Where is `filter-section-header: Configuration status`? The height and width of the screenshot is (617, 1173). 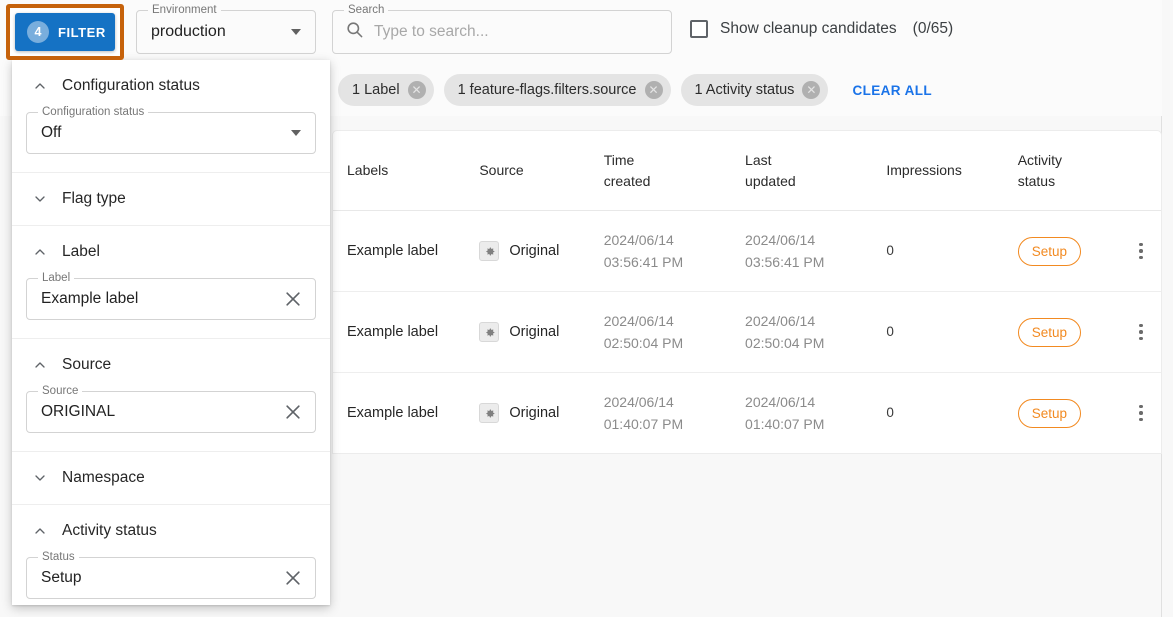
filter-section-header: Configuration status is located at coordinates (171, 86).